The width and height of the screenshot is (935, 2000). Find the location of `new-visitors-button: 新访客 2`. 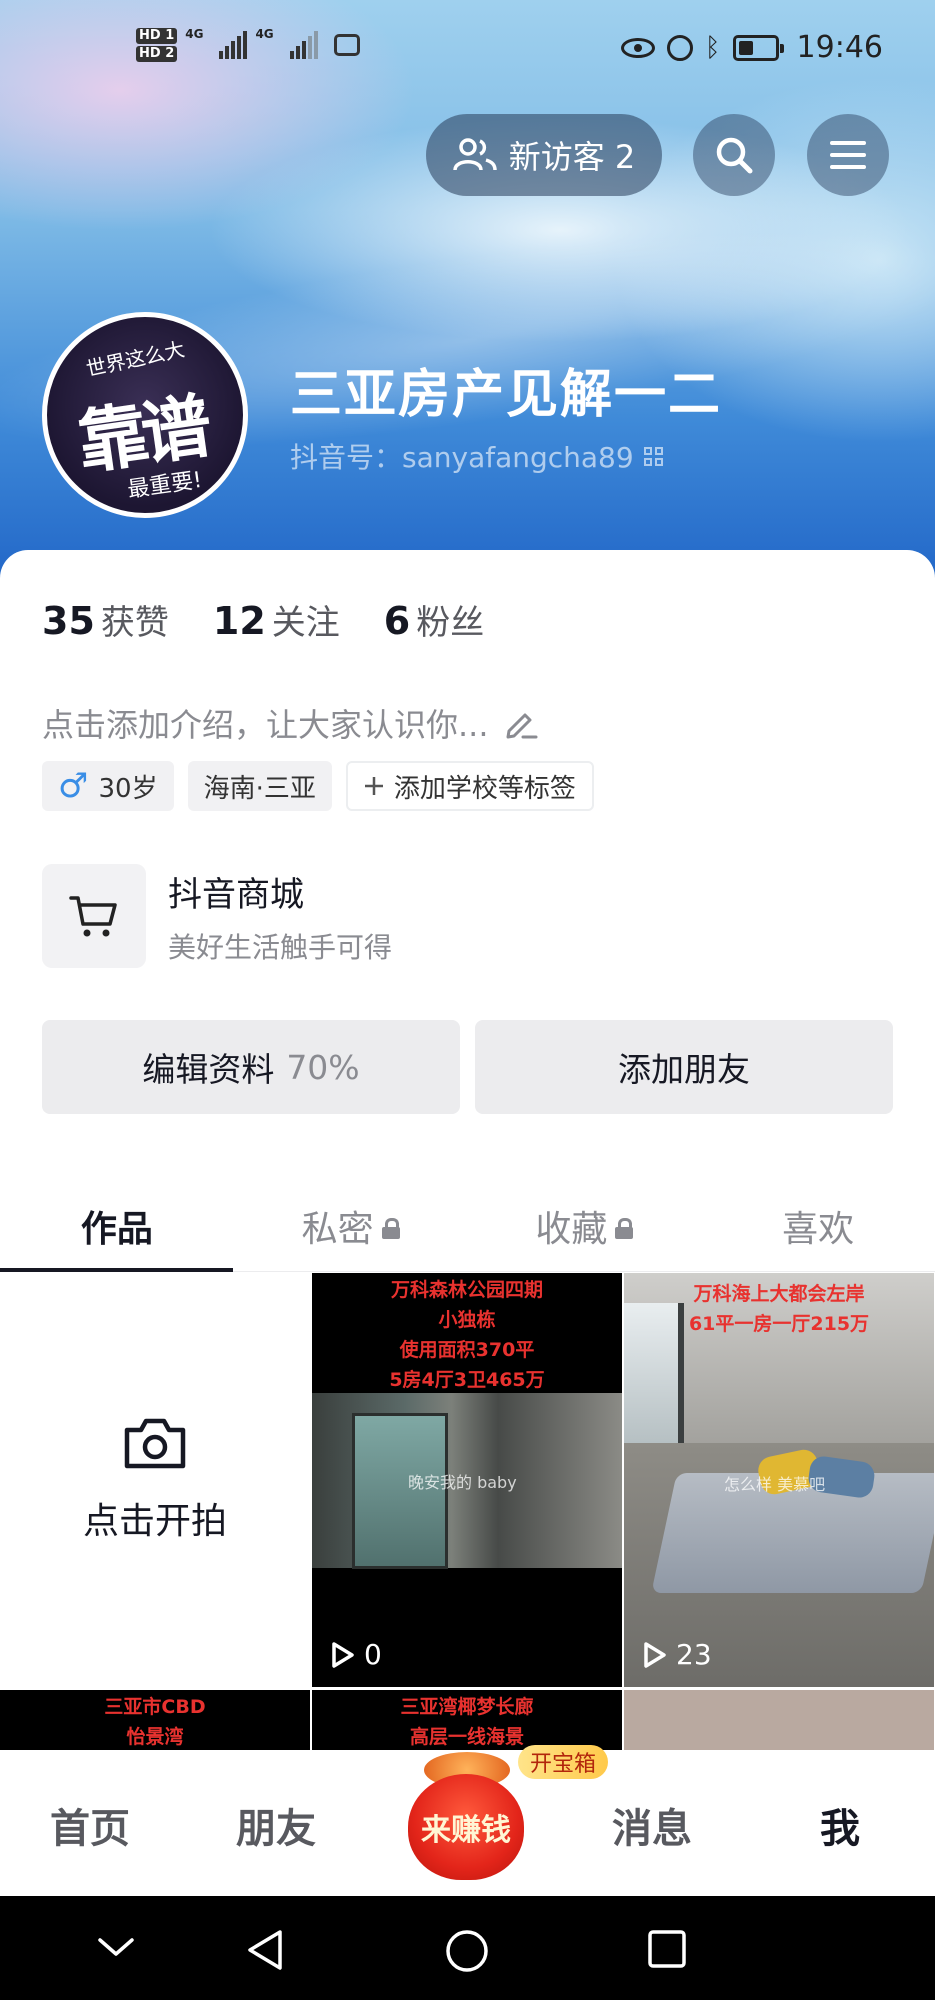

new-visitors-button: 新访客 2 is located at coordinates (544, 155).